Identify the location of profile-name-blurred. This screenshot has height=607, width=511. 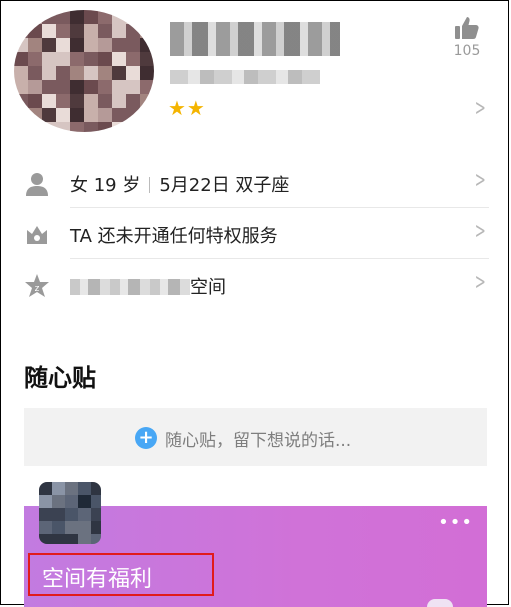
(255, 39).